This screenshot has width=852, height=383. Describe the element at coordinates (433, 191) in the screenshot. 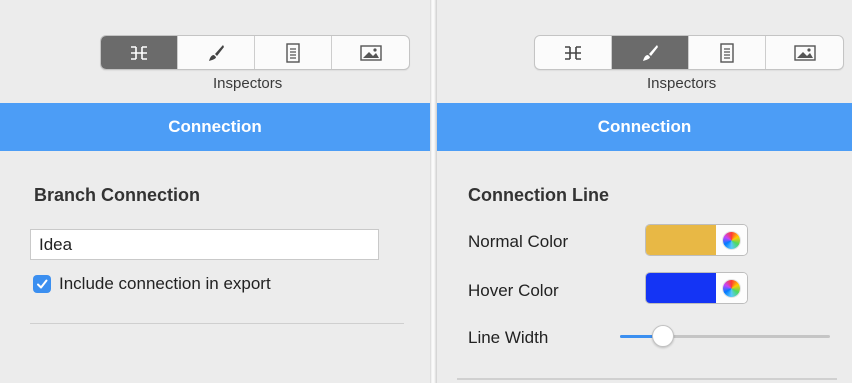

I see `pane-divider` at that location.